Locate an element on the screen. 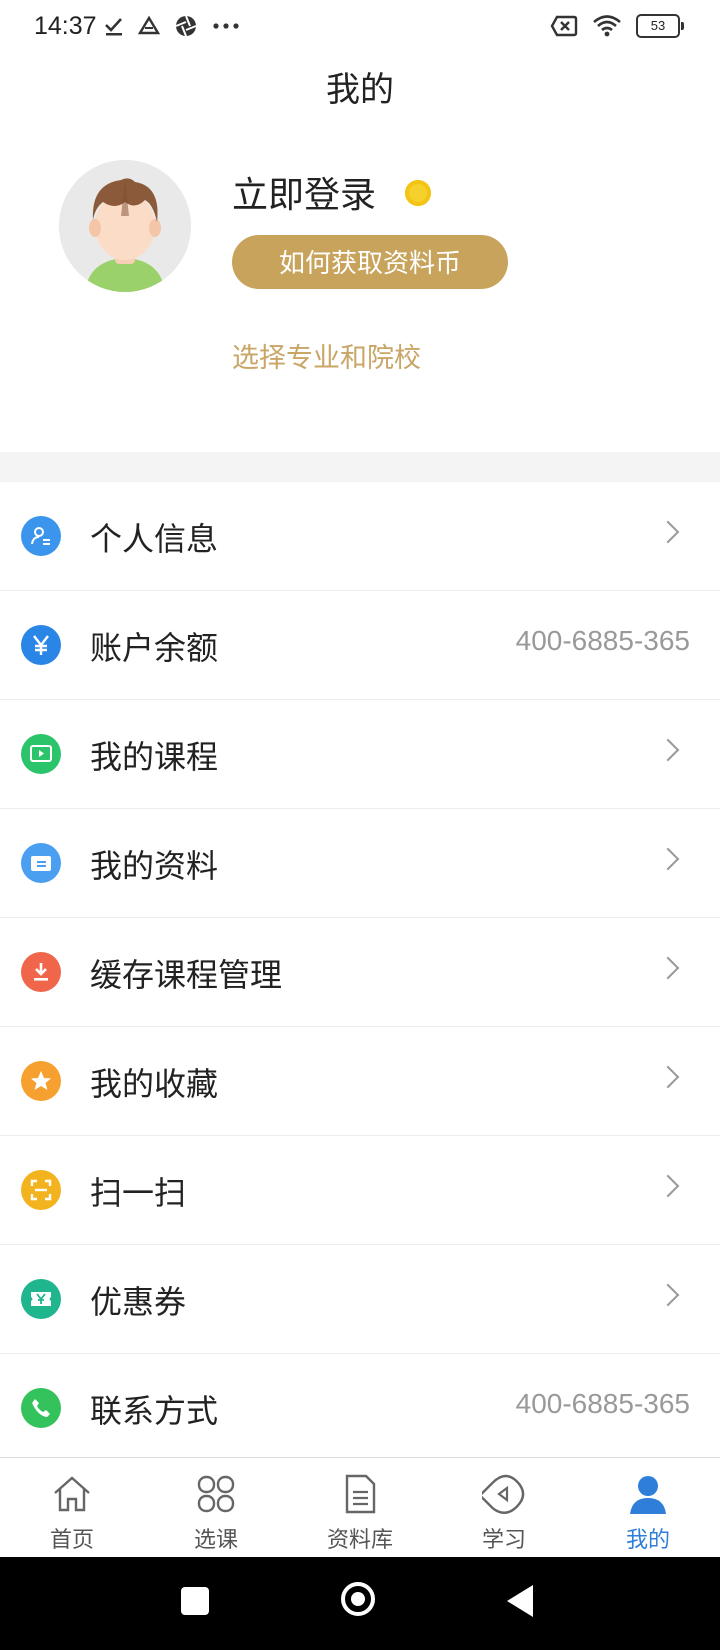 The width and height of the screenshot is (720, 1650). coupon-icon is located at coordinates (41, 1299).